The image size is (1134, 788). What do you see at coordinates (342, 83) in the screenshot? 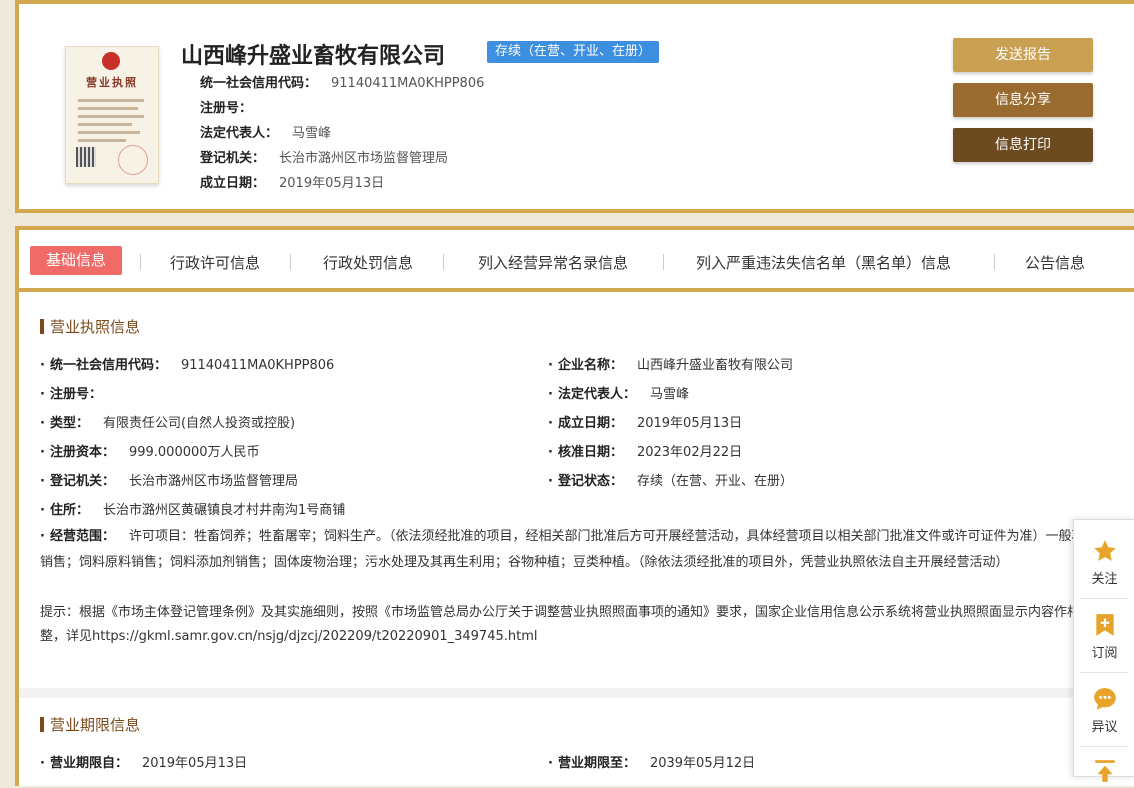
I see `header-credit-code: 统一社会信用代码： 91140411MA0KHPP806` at bounding box center [342, 83].